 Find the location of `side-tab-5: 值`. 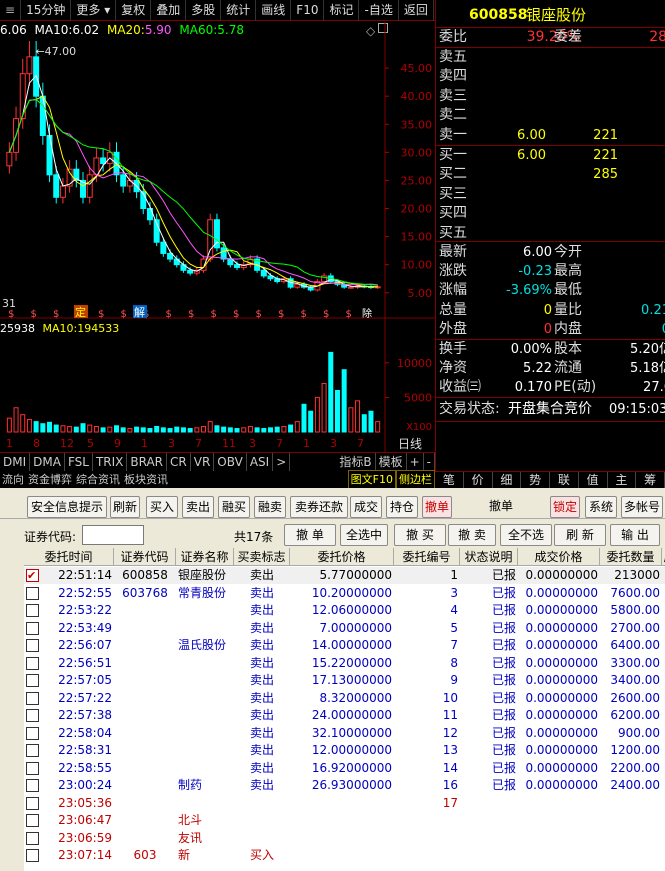

side-tab-5: 值 is located at coordinates (593, 480).